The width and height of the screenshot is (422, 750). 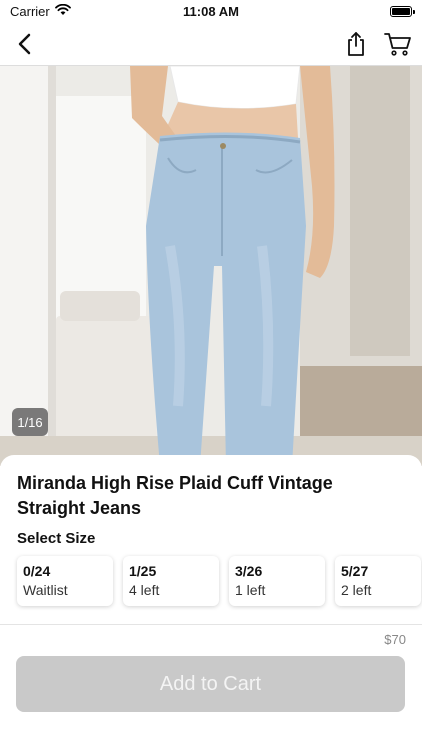 I want to click on status-left: Carrier, so click(x=40, y=11).